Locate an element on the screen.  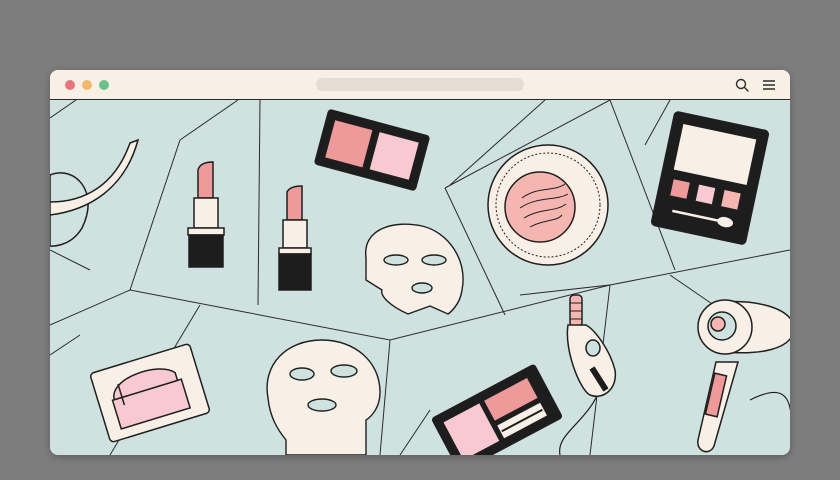
makeup-pad-icon is located at coordinates (150, 393).